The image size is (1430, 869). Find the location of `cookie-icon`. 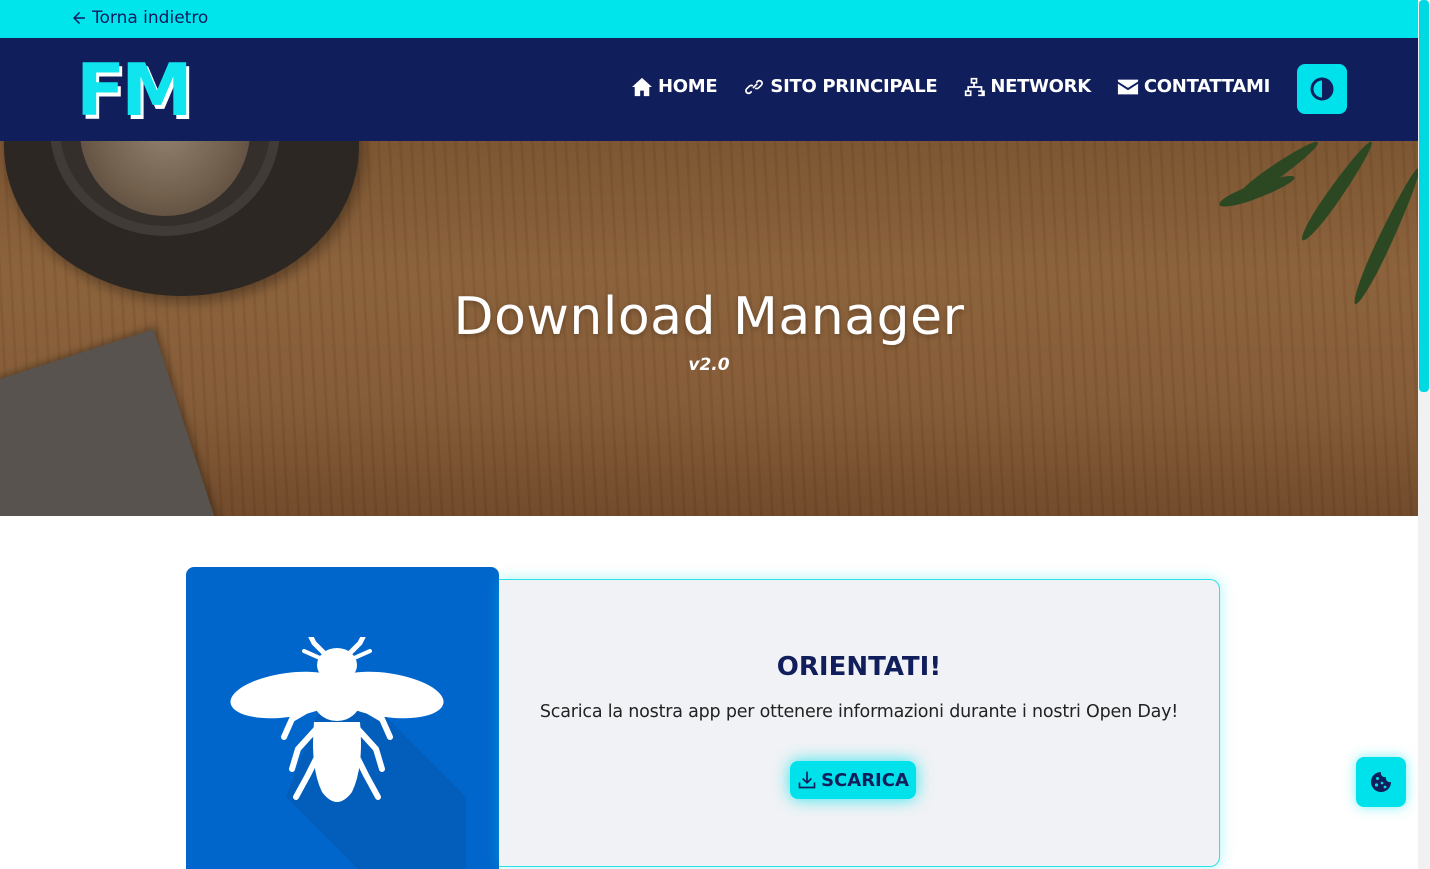

cookie-icon is located at coordinates (1381, 782).